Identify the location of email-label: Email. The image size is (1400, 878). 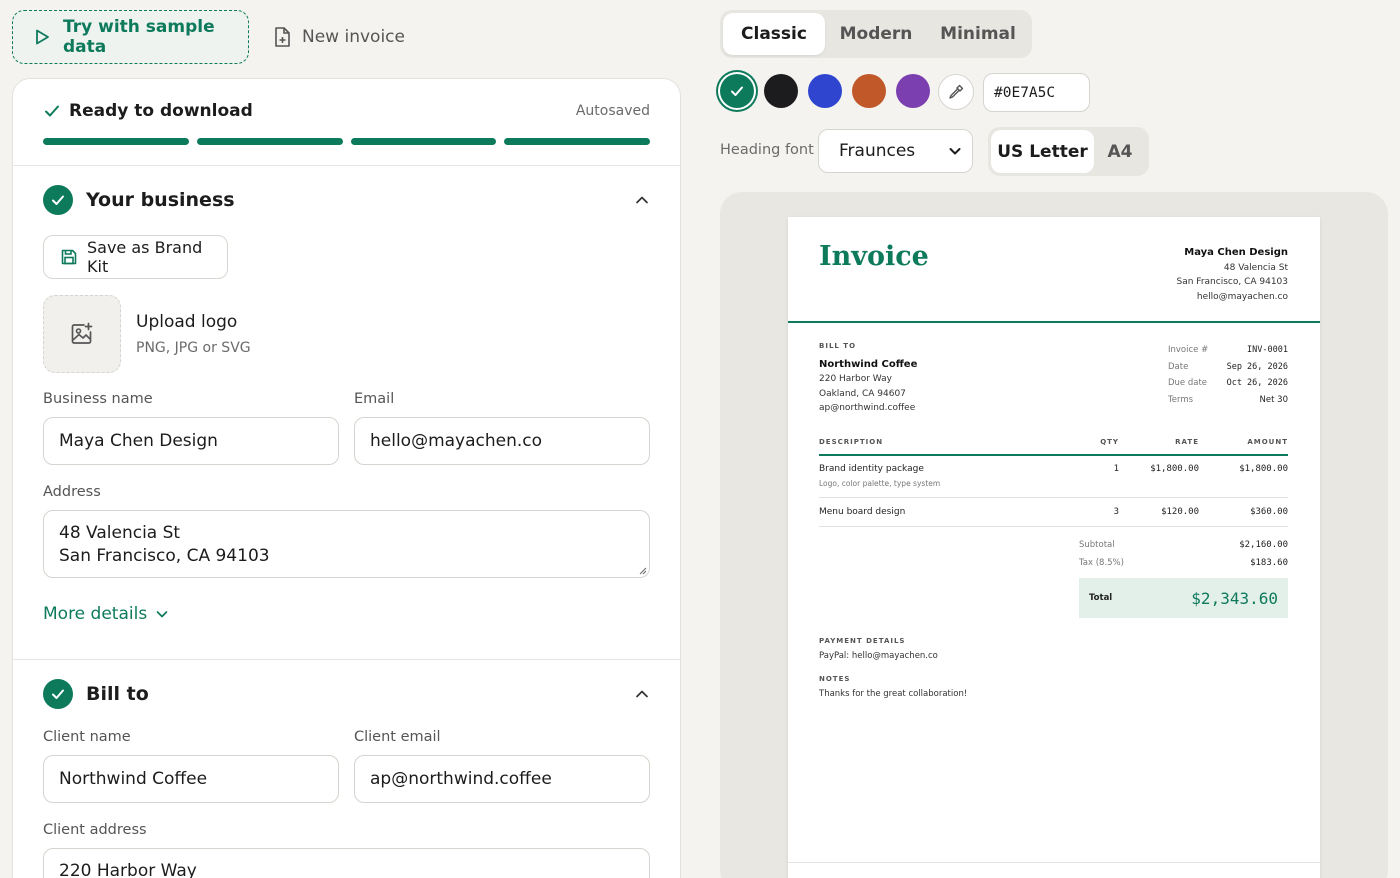
(374, 399).